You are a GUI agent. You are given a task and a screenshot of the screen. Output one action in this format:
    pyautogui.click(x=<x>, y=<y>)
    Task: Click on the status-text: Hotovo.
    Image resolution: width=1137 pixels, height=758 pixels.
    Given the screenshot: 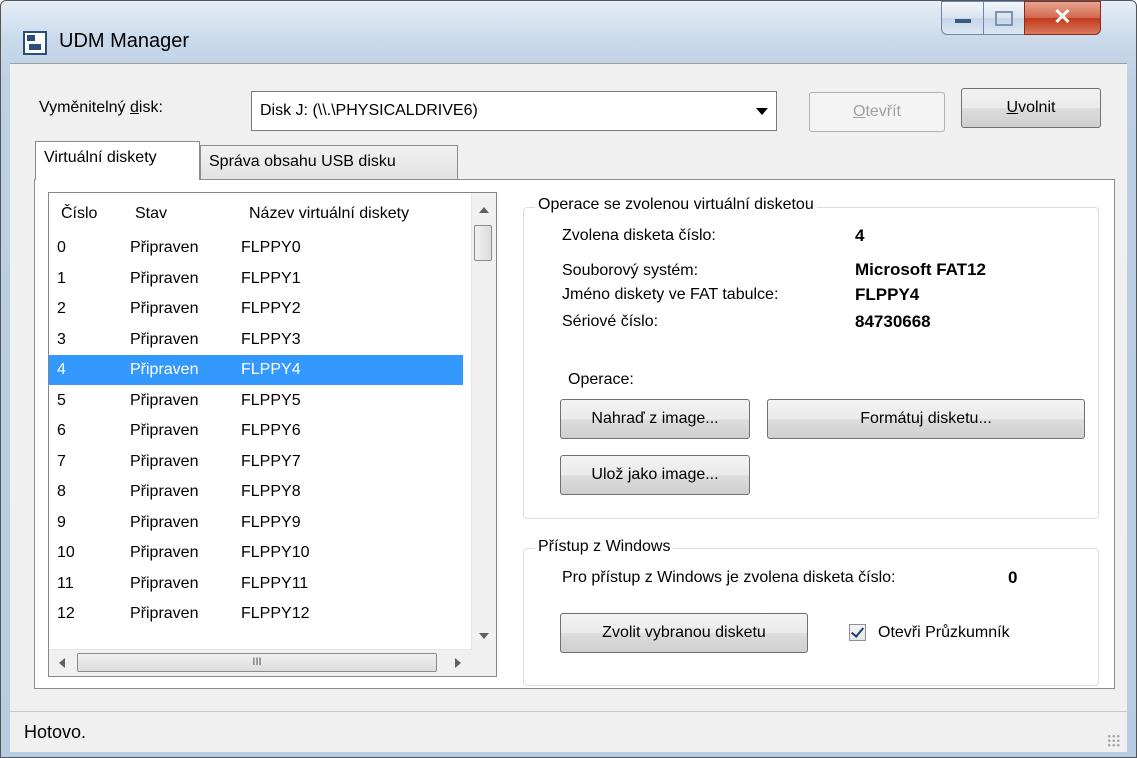 What is the action you would take?
    pyautogui.click(x=55, y=732)
    